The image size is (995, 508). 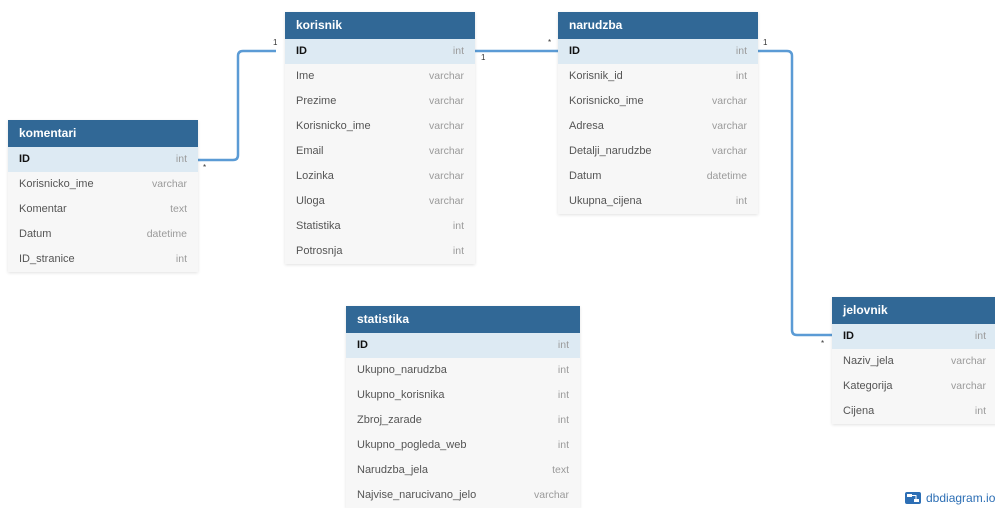 I want to click on column-row: Narudzba_jela text, so click(x=463, y=470).